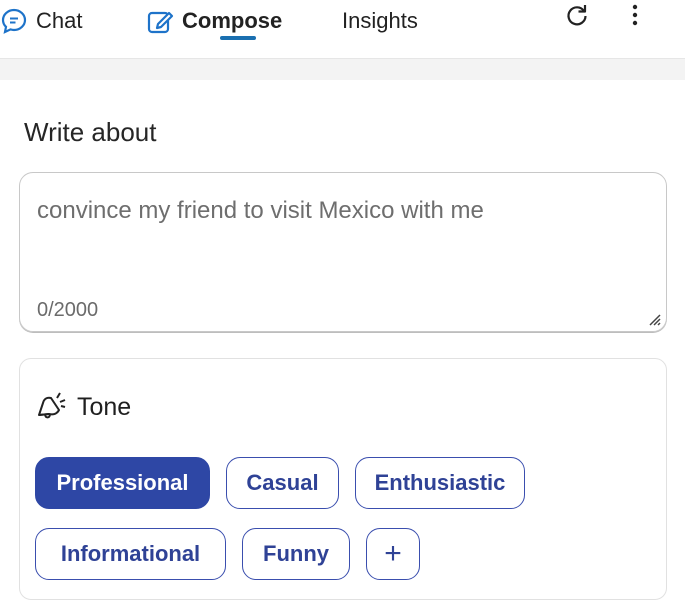  What do you see at coordinates (68, 310) in the screenshot?
I see `character-counter: 0/2000` at bounding box center [68, 310].